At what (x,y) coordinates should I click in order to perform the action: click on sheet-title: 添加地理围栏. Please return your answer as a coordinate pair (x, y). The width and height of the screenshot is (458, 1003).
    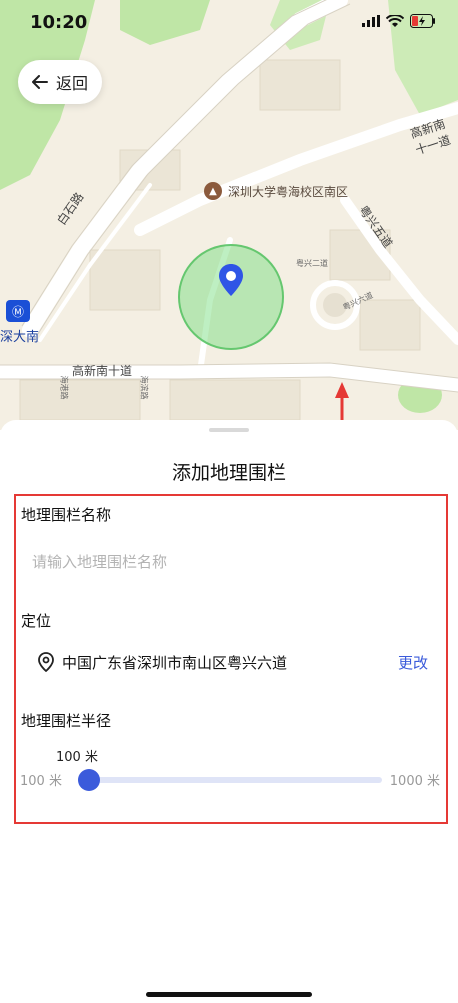
    Looking at the image, I should click on (228, 473).